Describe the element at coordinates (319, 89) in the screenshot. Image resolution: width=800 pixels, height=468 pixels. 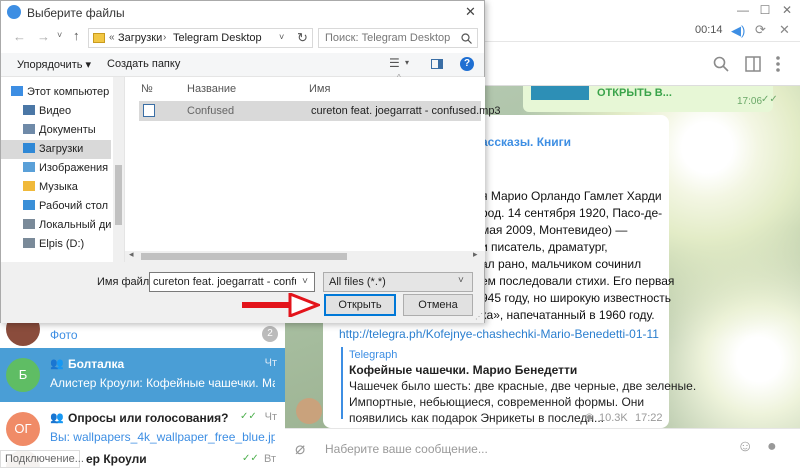
I see `column-header-name: Имя` at that location.